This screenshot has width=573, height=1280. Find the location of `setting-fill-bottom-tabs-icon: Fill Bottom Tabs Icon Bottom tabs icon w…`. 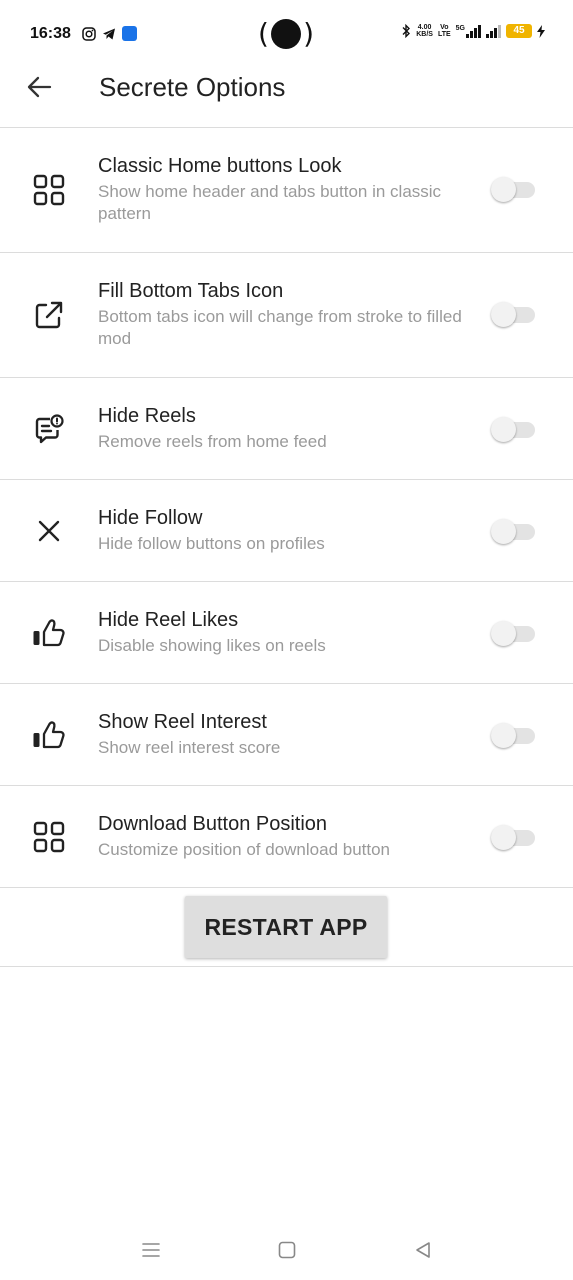

setting-fill-bottom-tabs-icon: Fill Bottom Tabs Icon Bottom tabs icon w… is located at coordinates (286, 315).